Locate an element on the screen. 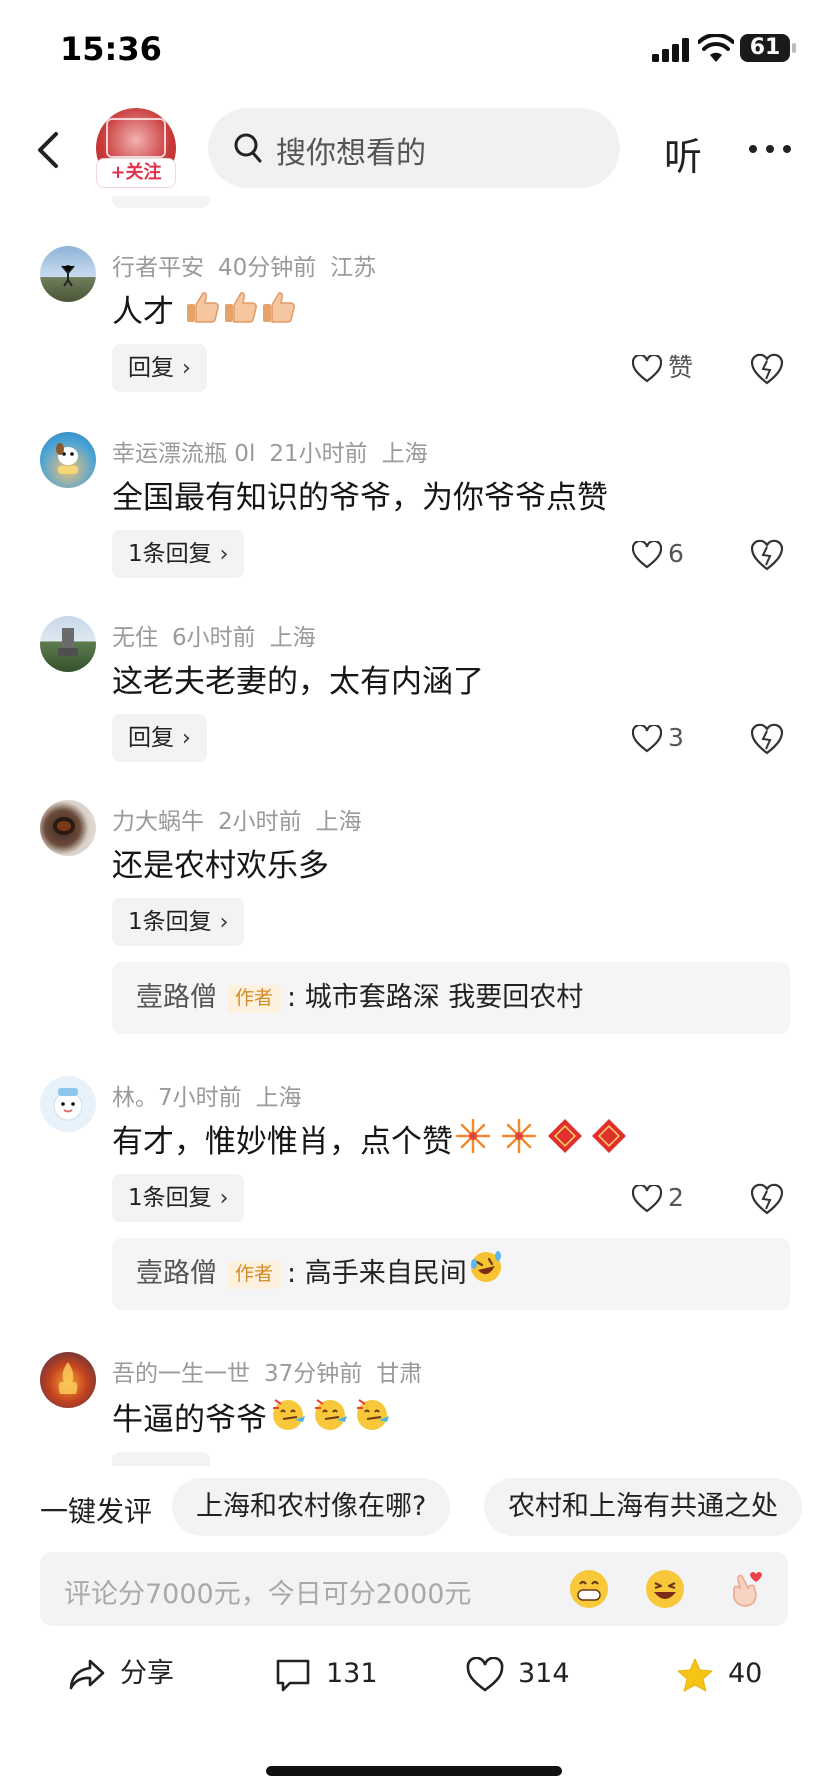  comment-username: 行者平安 is located at coordinates (158, 268).